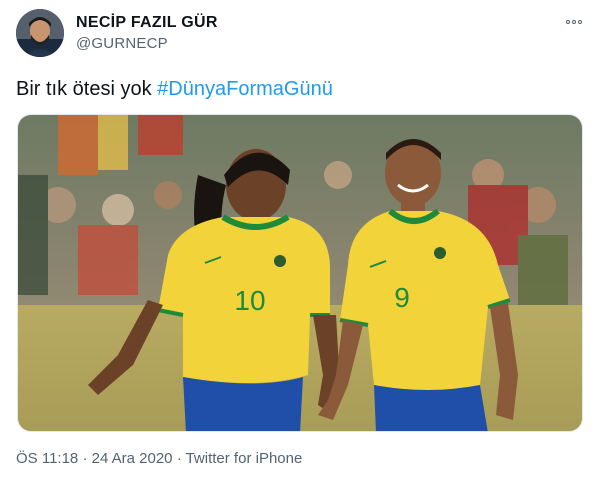 The image size is (600, 482). I want to click on avatar, so click(40, 33).